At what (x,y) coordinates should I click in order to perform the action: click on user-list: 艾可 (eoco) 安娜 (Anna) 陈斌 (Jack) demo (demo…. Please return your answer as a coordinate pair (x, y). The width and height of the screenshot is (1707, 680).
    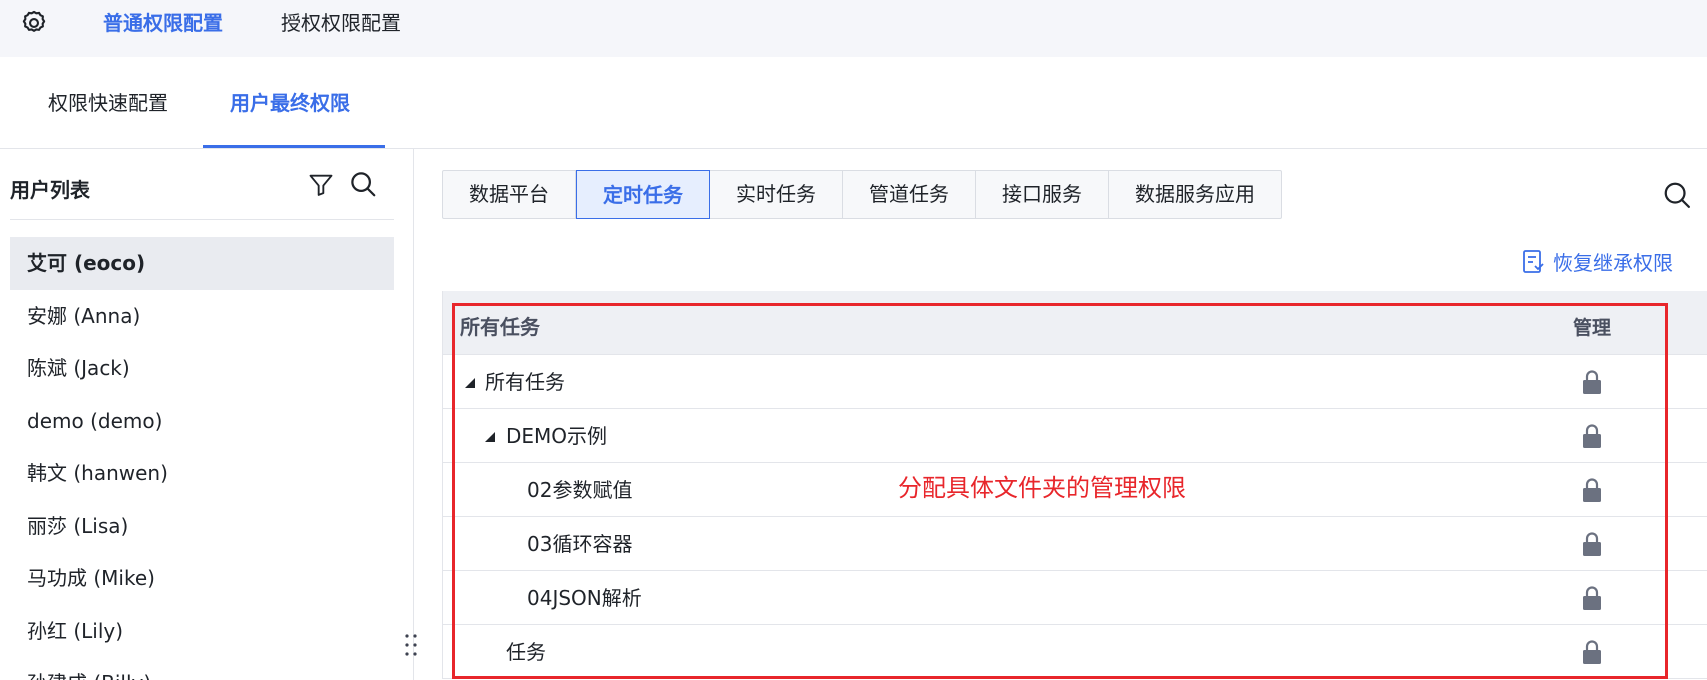
    Looking at the image, I should click on (202, 458).